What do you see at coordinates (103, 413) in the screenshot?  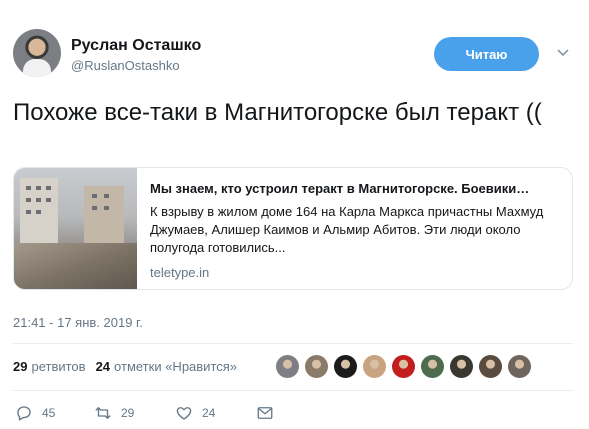 I see `retweet-icon` at bounding box center [103, 413].